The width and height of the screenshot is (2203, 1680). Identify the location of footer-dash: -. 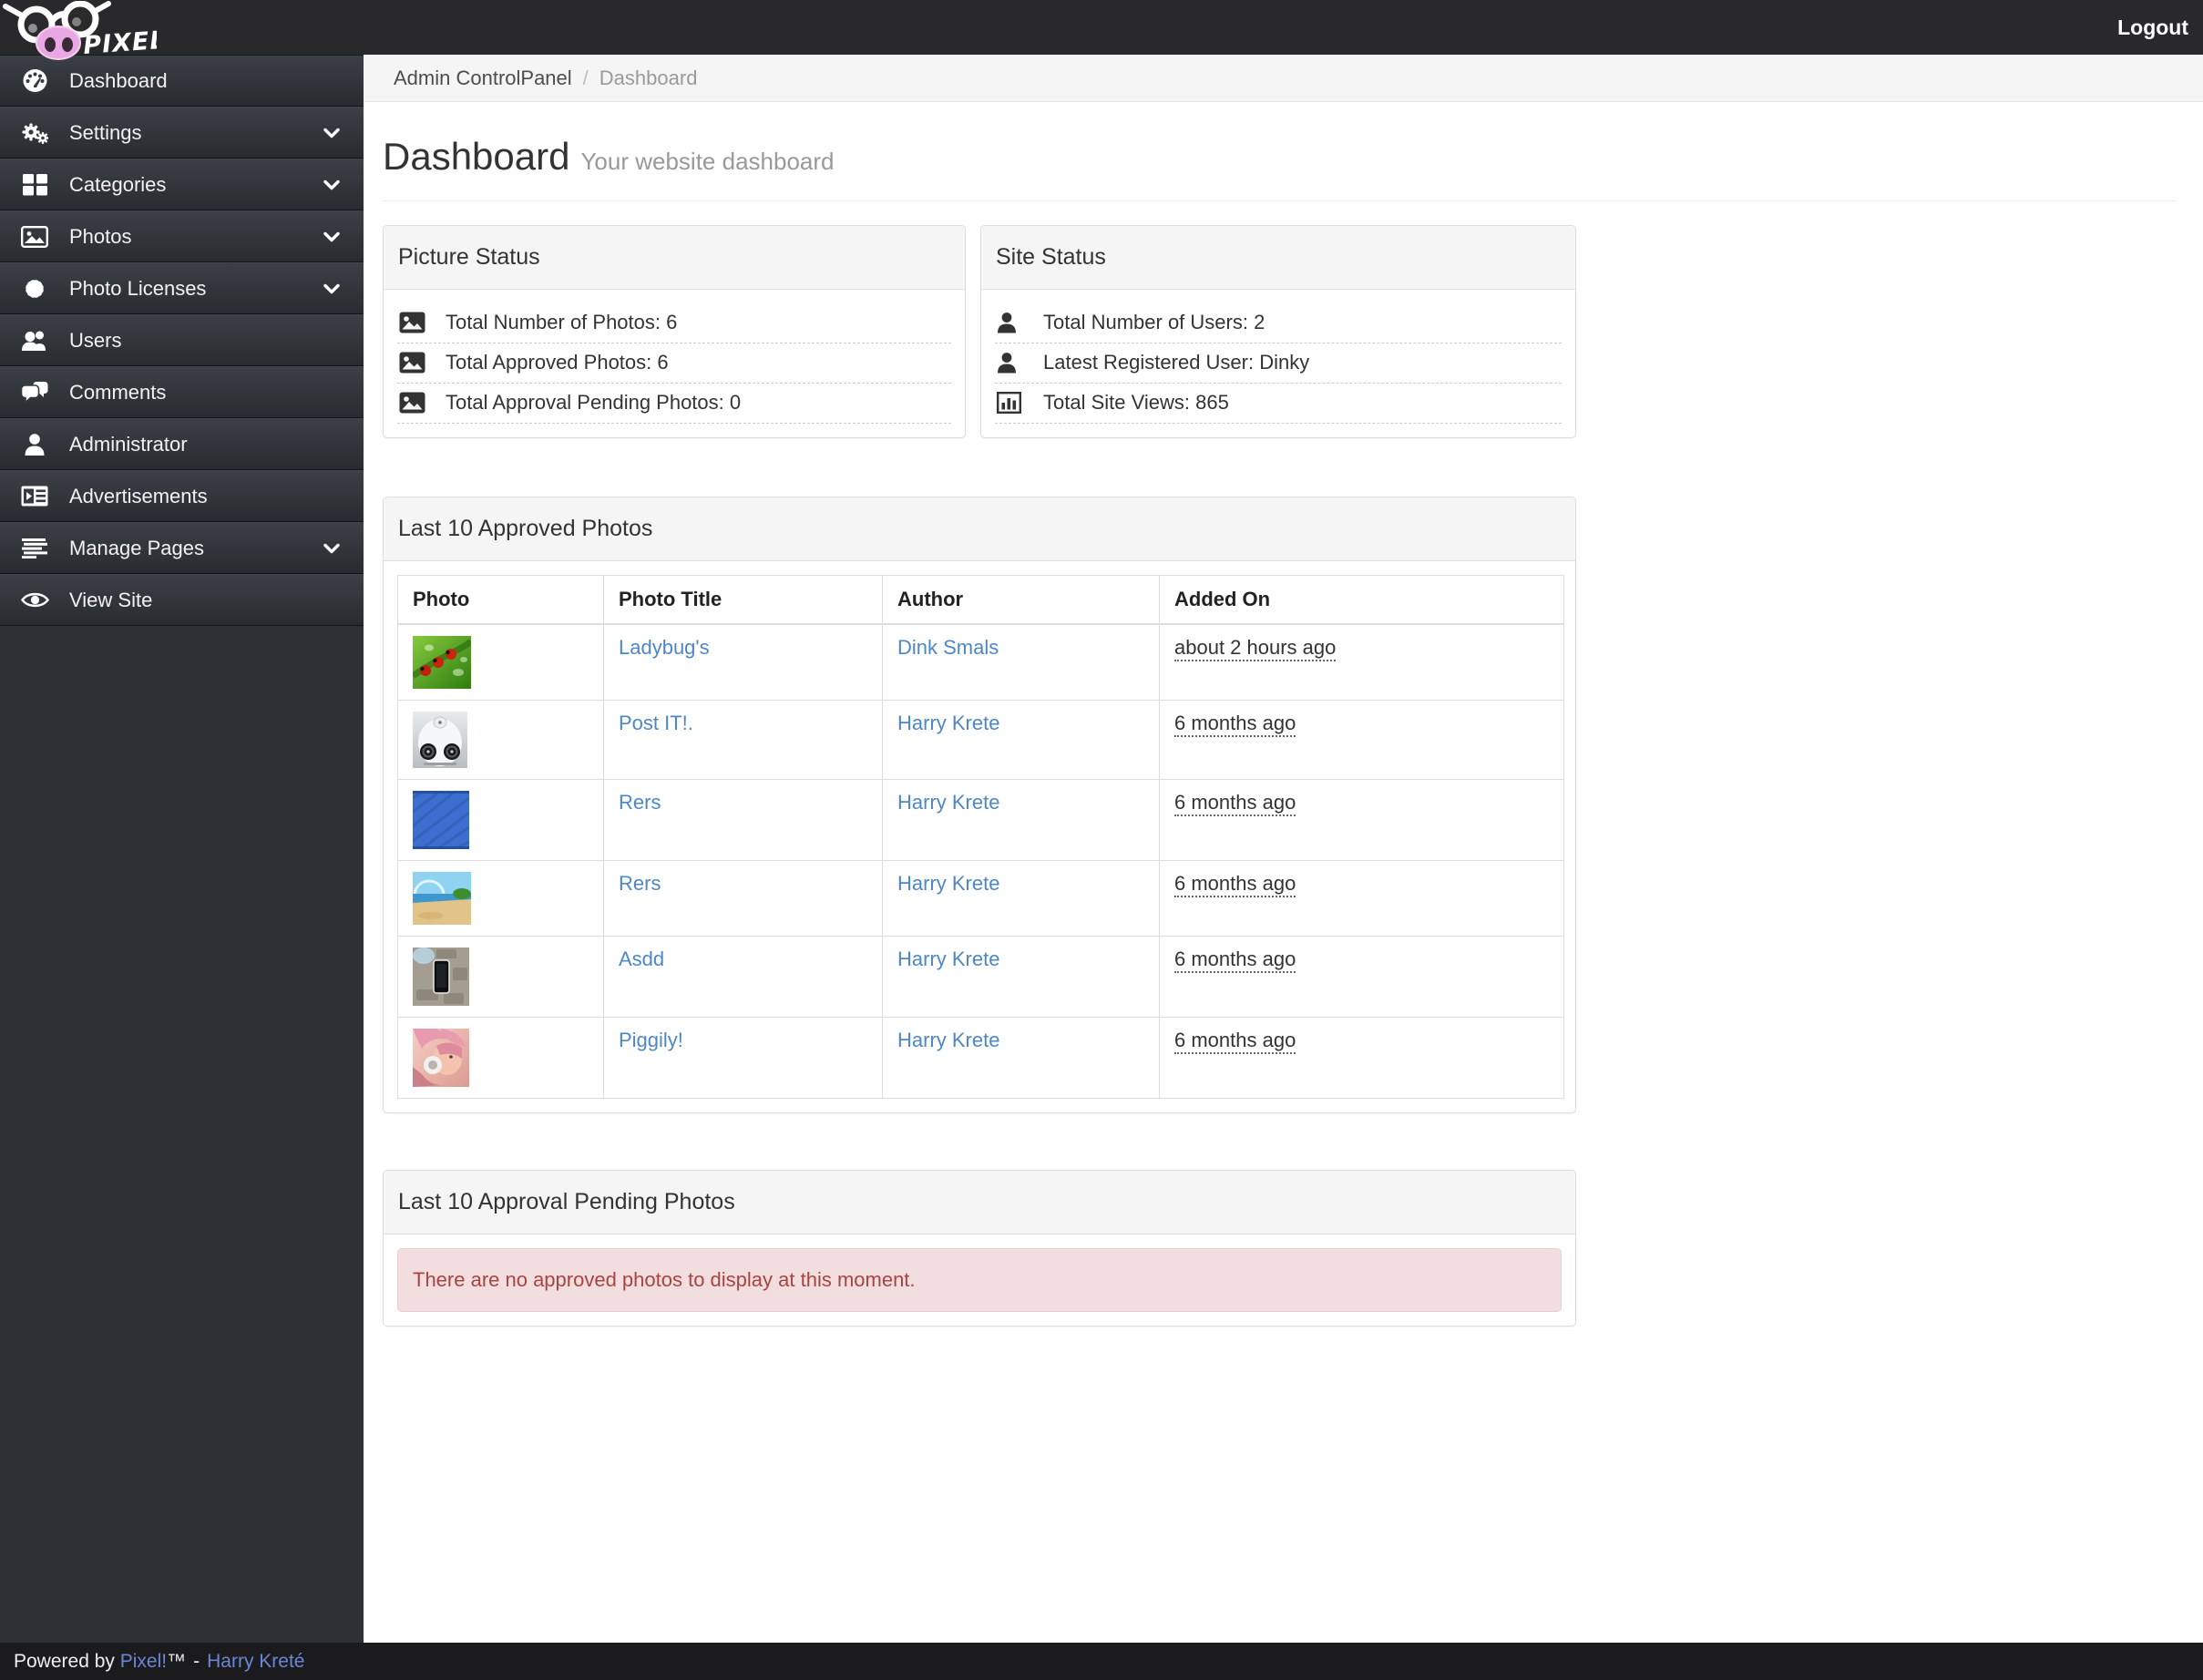
(196, 1662).